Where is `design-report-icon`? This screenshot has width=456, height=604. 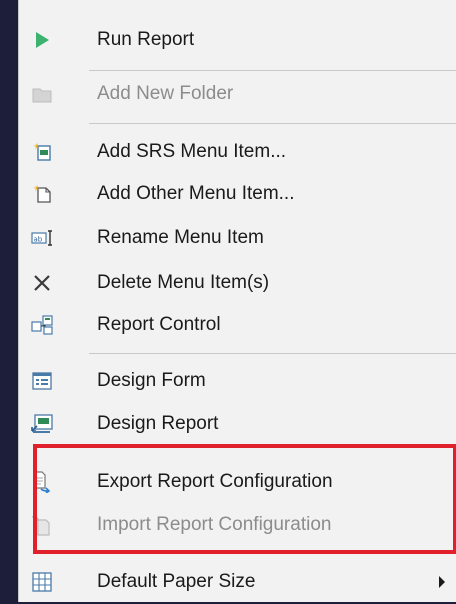
design-report-icon is located at coordinates (42, 424).